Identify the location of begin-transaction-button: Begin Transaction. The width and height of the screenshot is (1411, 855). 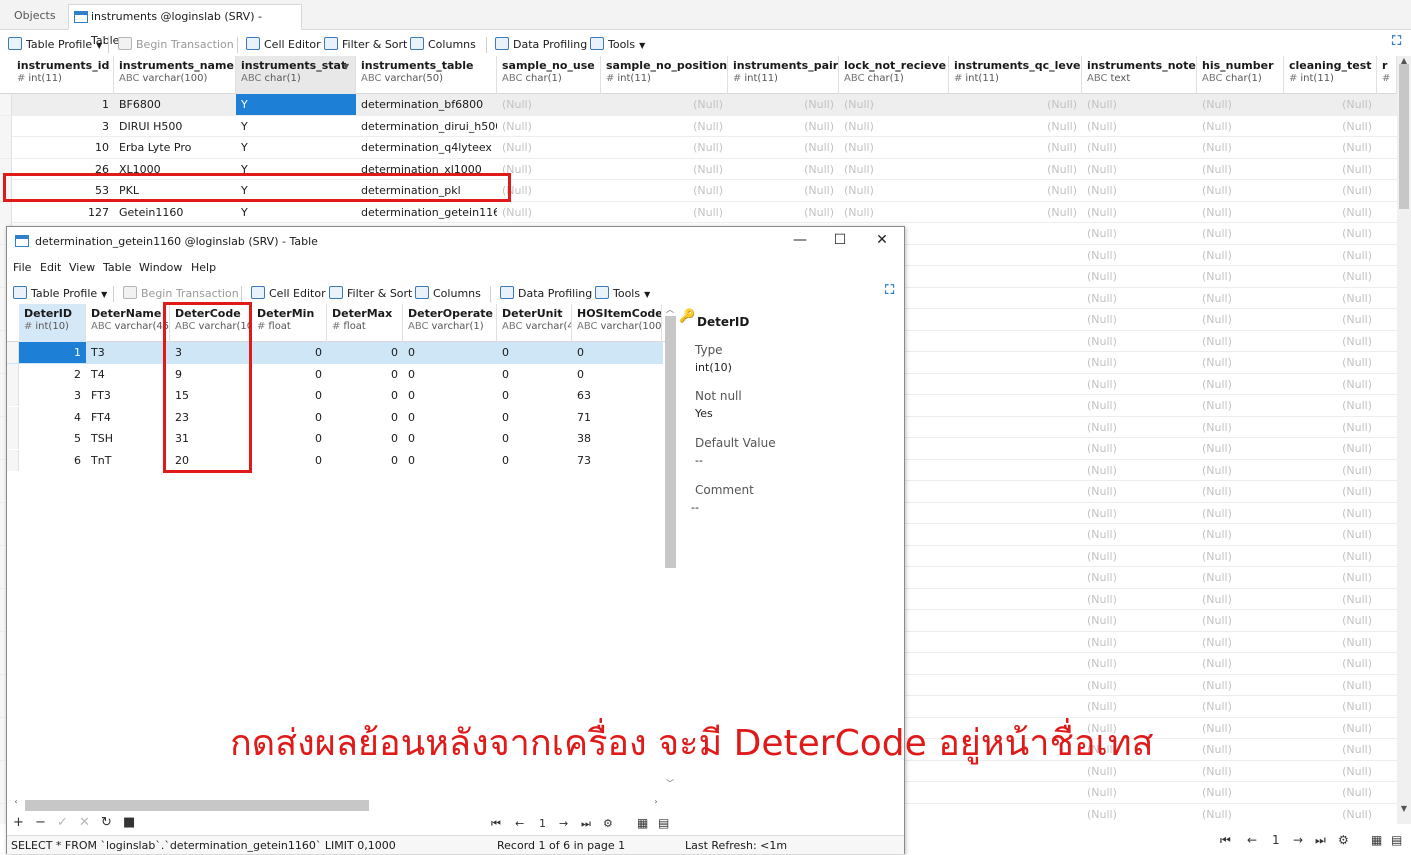
(181, 294).